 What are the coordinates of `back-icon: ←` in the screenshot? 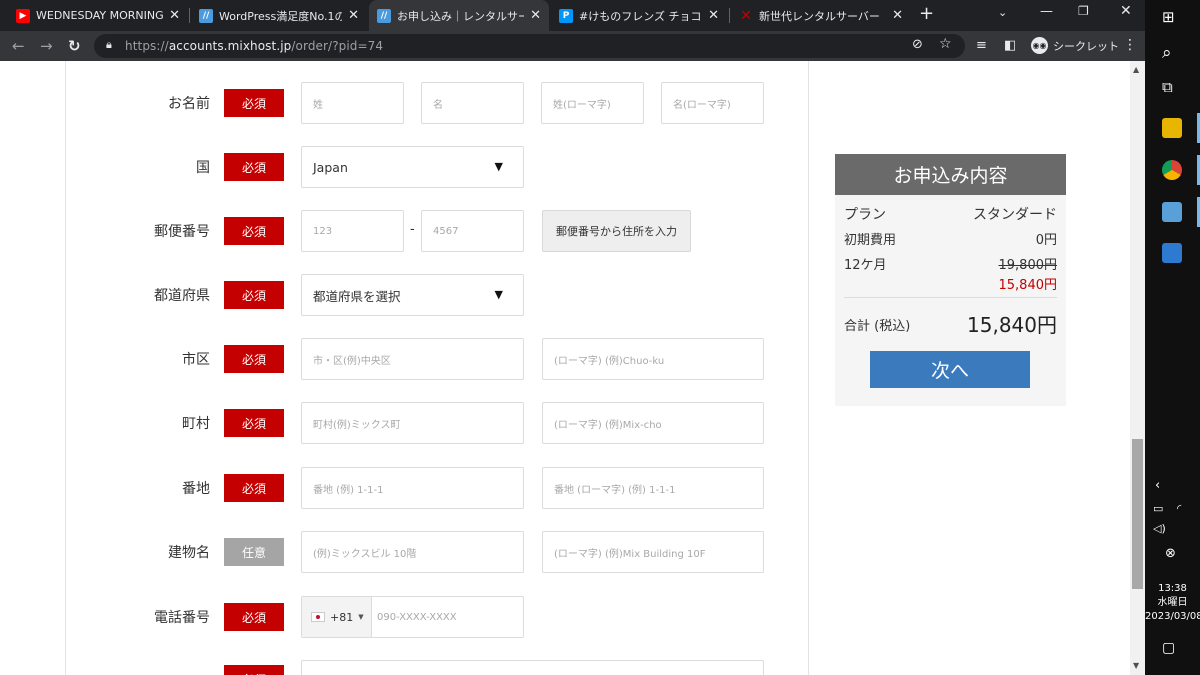 It's located at (18, 46).